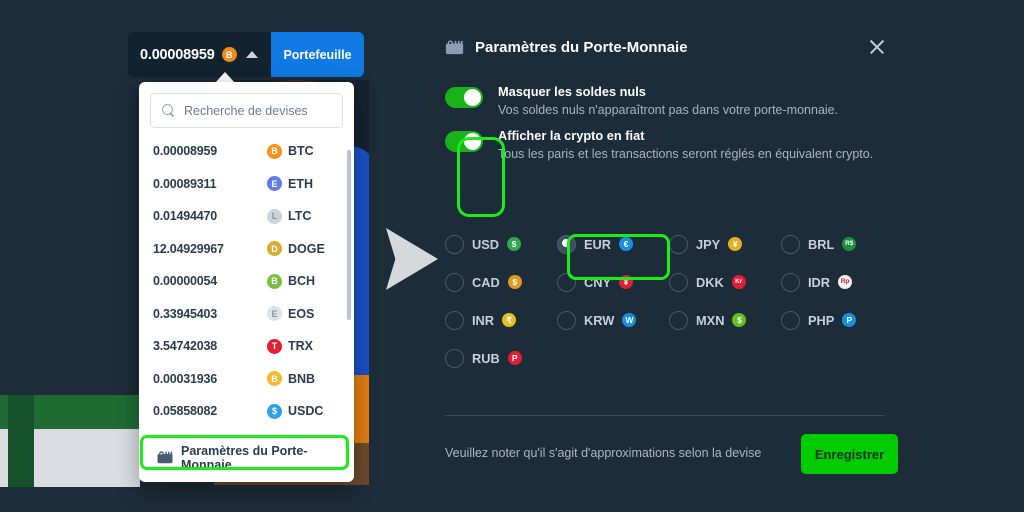 This screenshot has height=512, width=1024. What do you see at coordinates (845, 282) in the screenshot?
I see `idr-currency-icon: Rp` at bounding box center [845, 282].